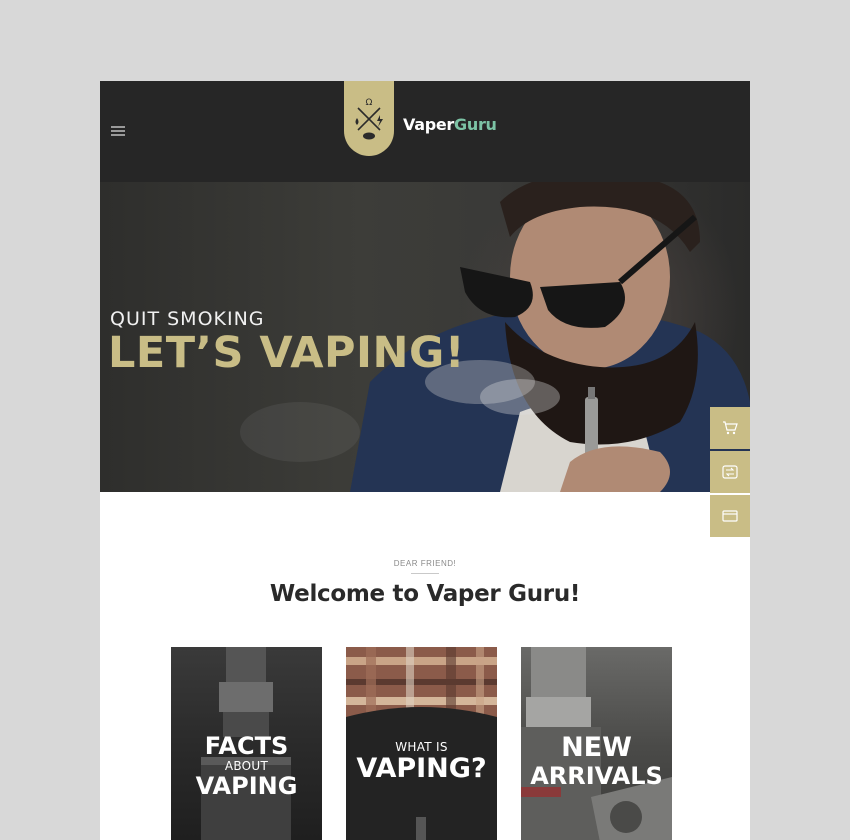 This screenshot has height=840, width=850. What do you see at coordinates (369, 103) in the screenshot?
I see `svg-text: Ω` at bounding box center [369, 103].